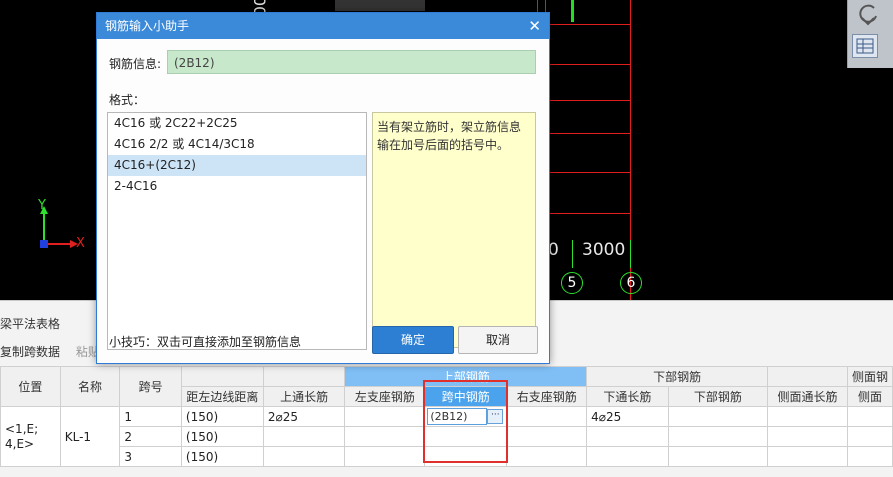 This screenshot has height=477, width=893. I want to click on col-bottom-through: 下通长筋, so click(627, 396).